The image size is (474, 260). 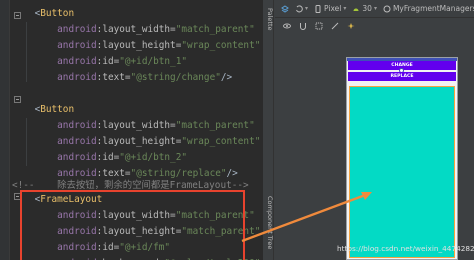 I want to click on infer-constraints-icon, so click(x=351, y=26).